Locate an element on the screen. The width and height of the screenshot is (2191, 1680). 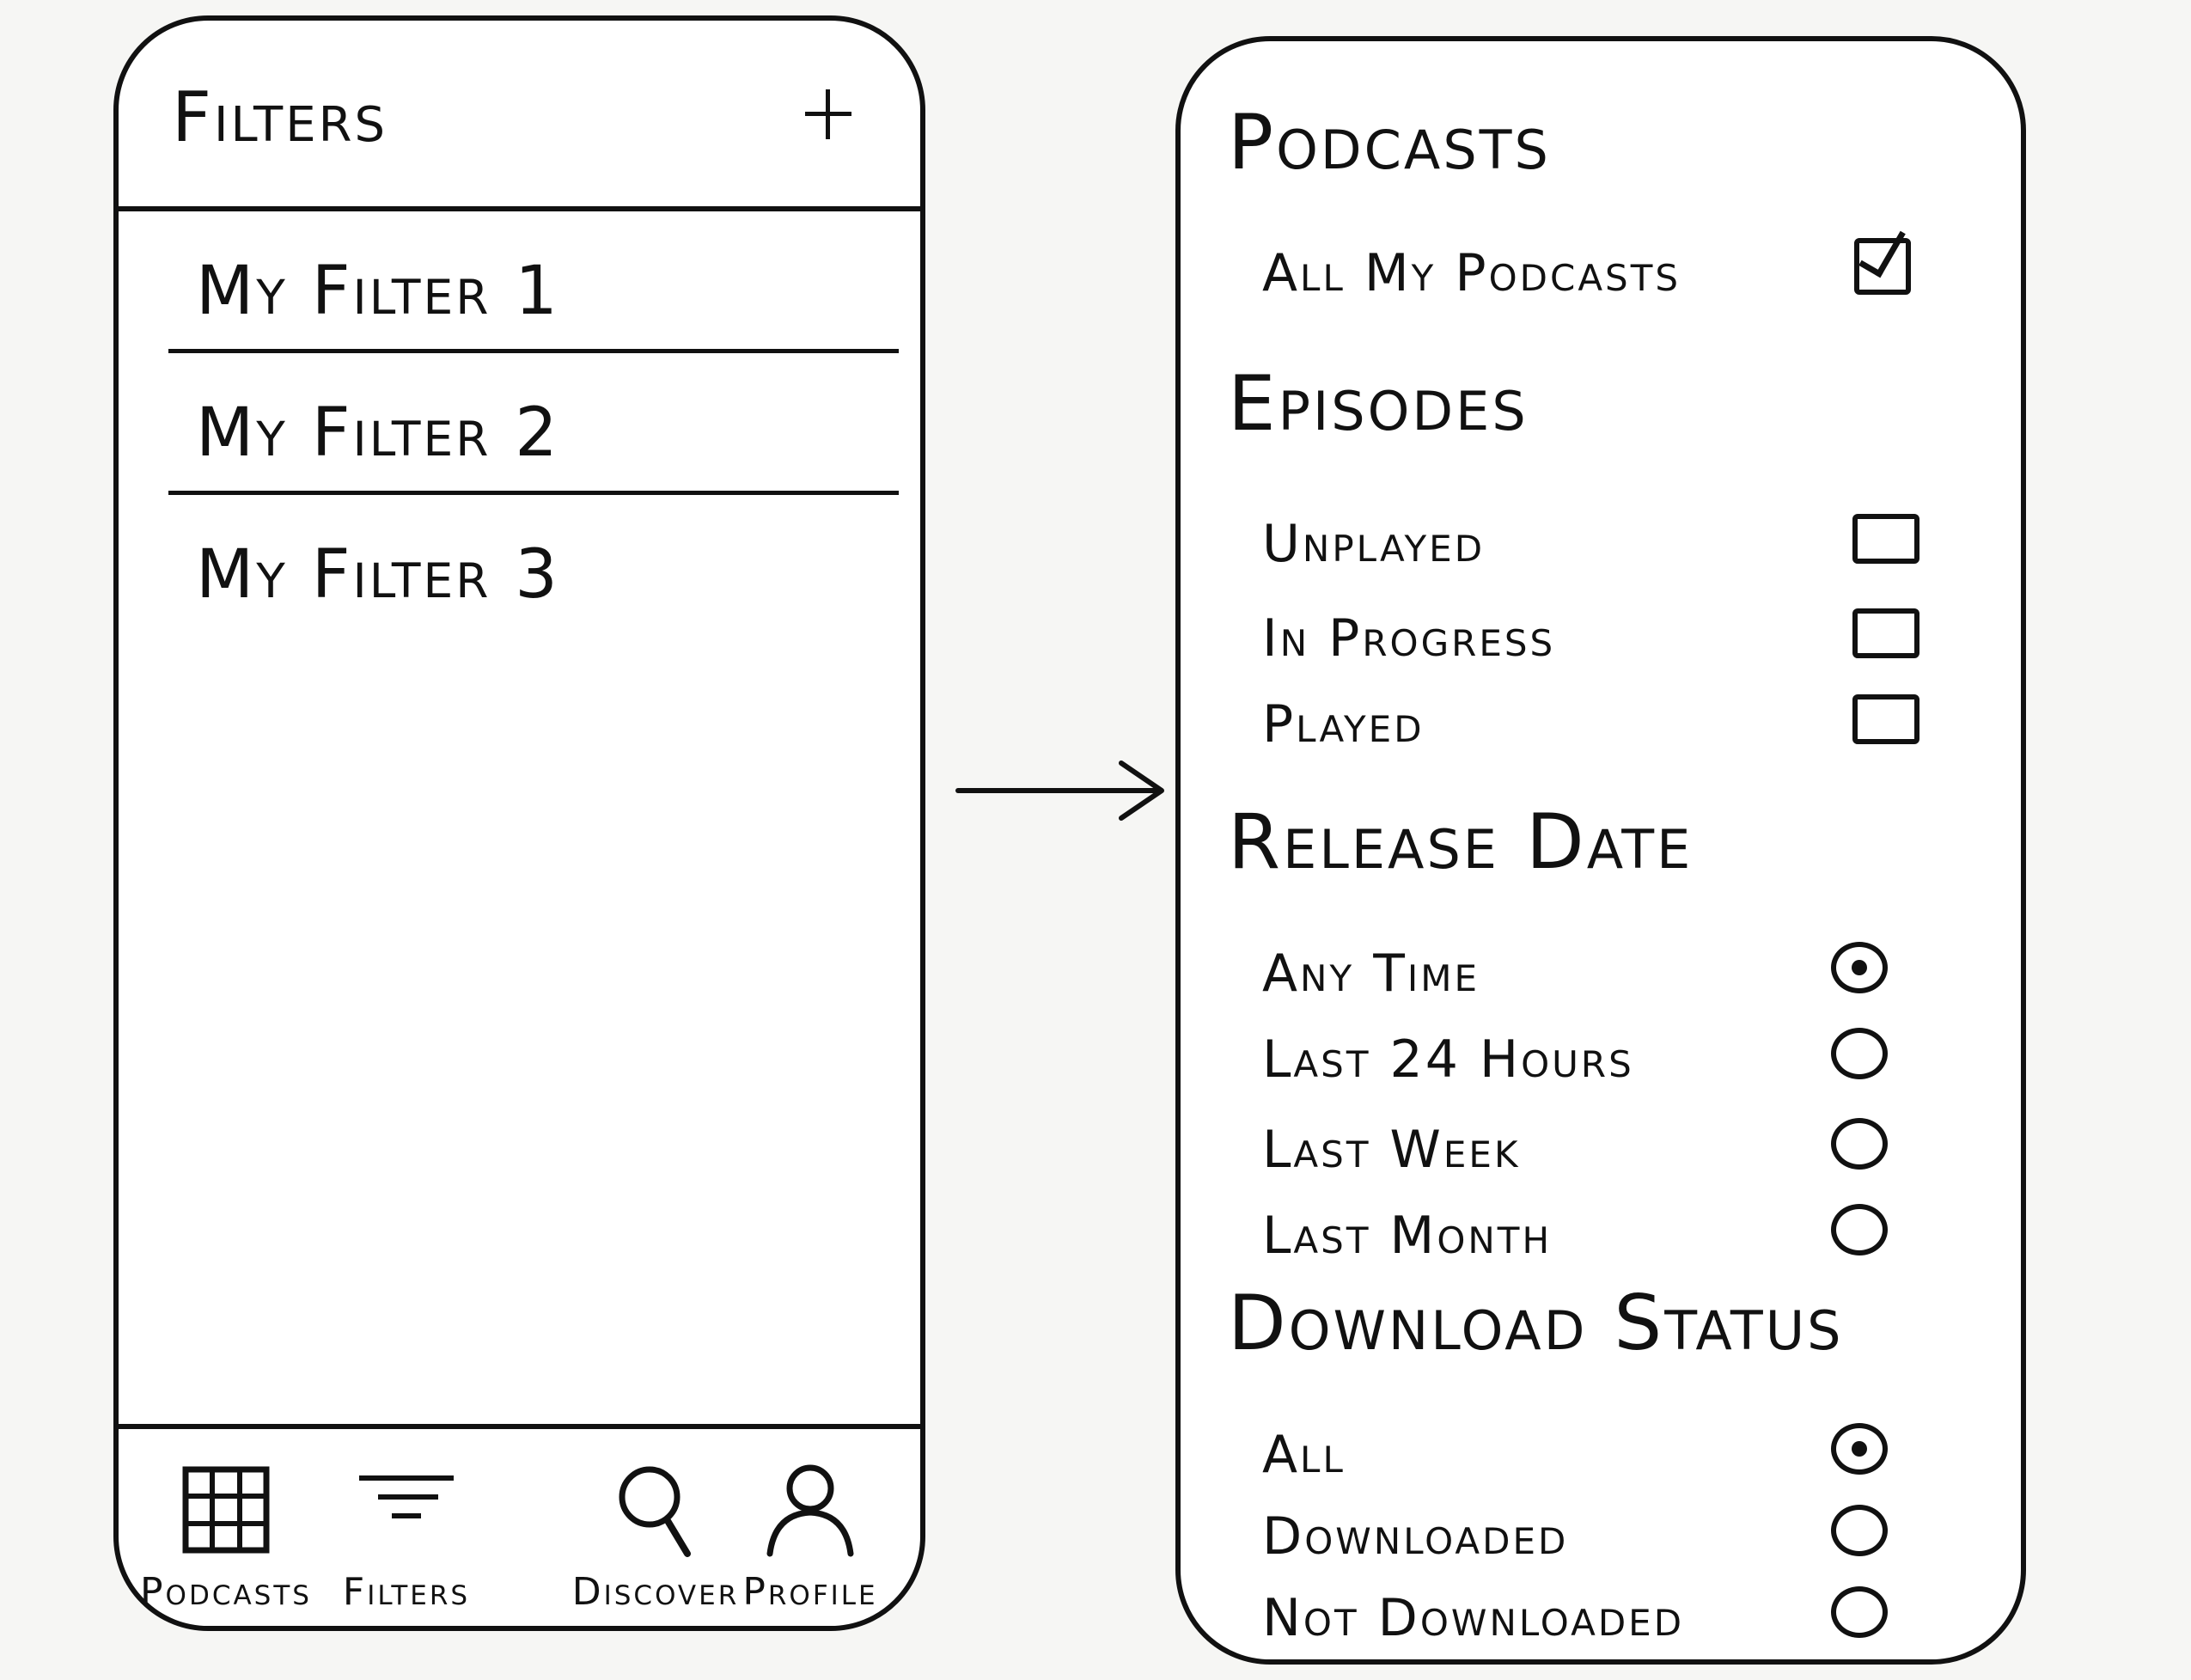
filter-item: My Filter 3 is located at coordinates (519, 566).